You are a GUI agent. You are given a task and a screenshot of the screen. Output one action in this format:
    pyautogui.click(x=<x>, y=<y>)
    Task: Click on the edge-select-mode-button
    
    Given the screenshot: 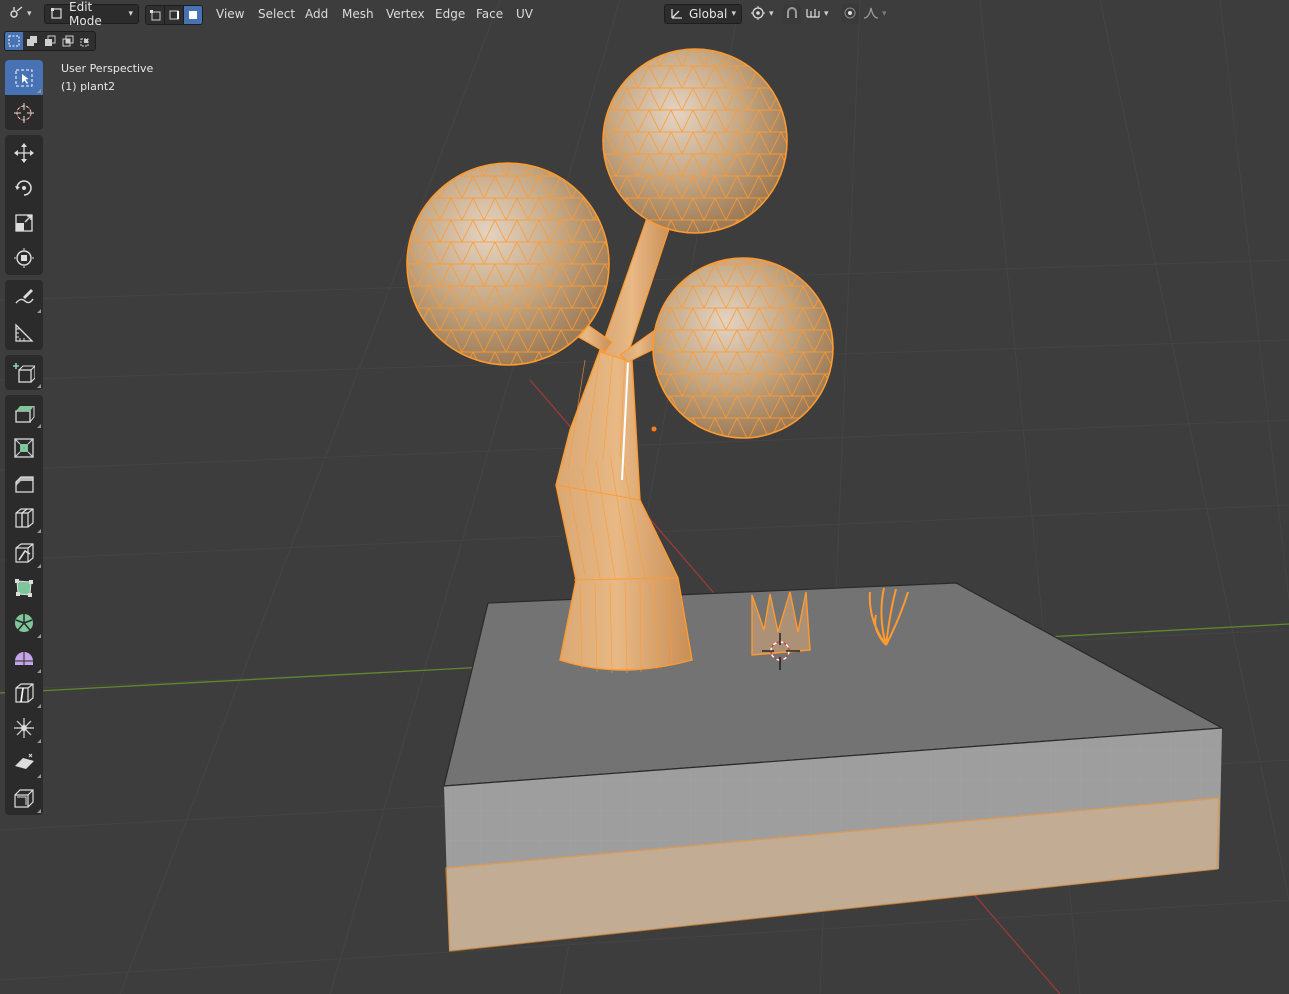 What is the action you would take?
    pyautogui.click(x=174, y=15)
    